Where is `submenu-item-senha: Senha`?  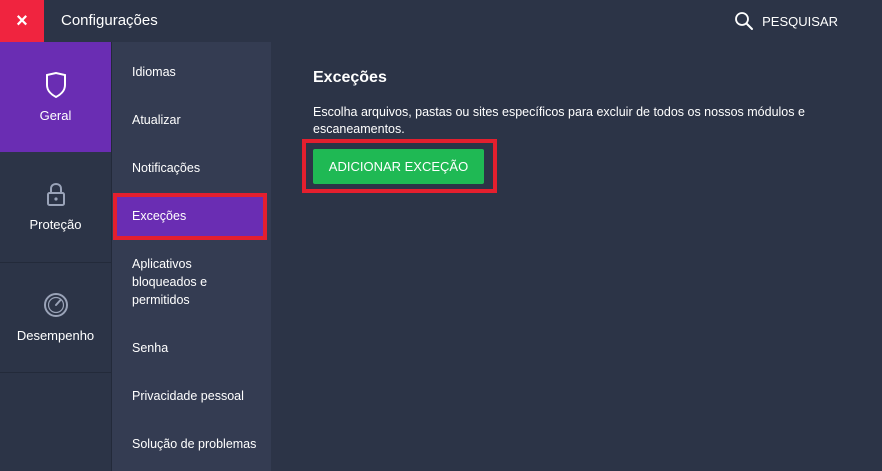 submenu-item-senha: Senha is located at coordinates (197, 348).